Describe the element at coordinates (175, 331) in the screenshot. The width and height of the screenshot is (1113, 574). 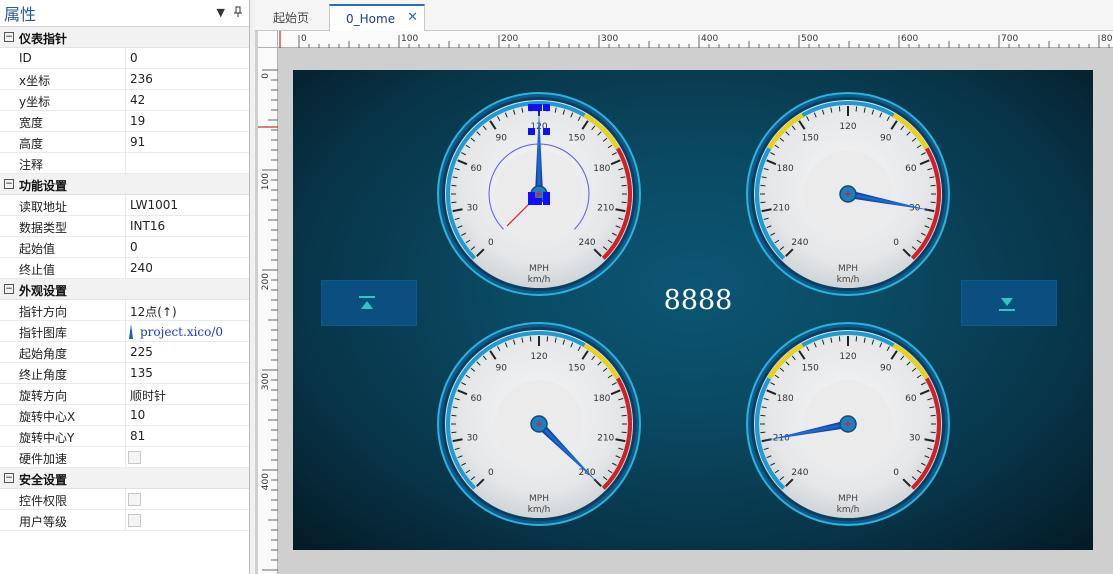
I see `pointer-library-value: project.xico/0` at that location.